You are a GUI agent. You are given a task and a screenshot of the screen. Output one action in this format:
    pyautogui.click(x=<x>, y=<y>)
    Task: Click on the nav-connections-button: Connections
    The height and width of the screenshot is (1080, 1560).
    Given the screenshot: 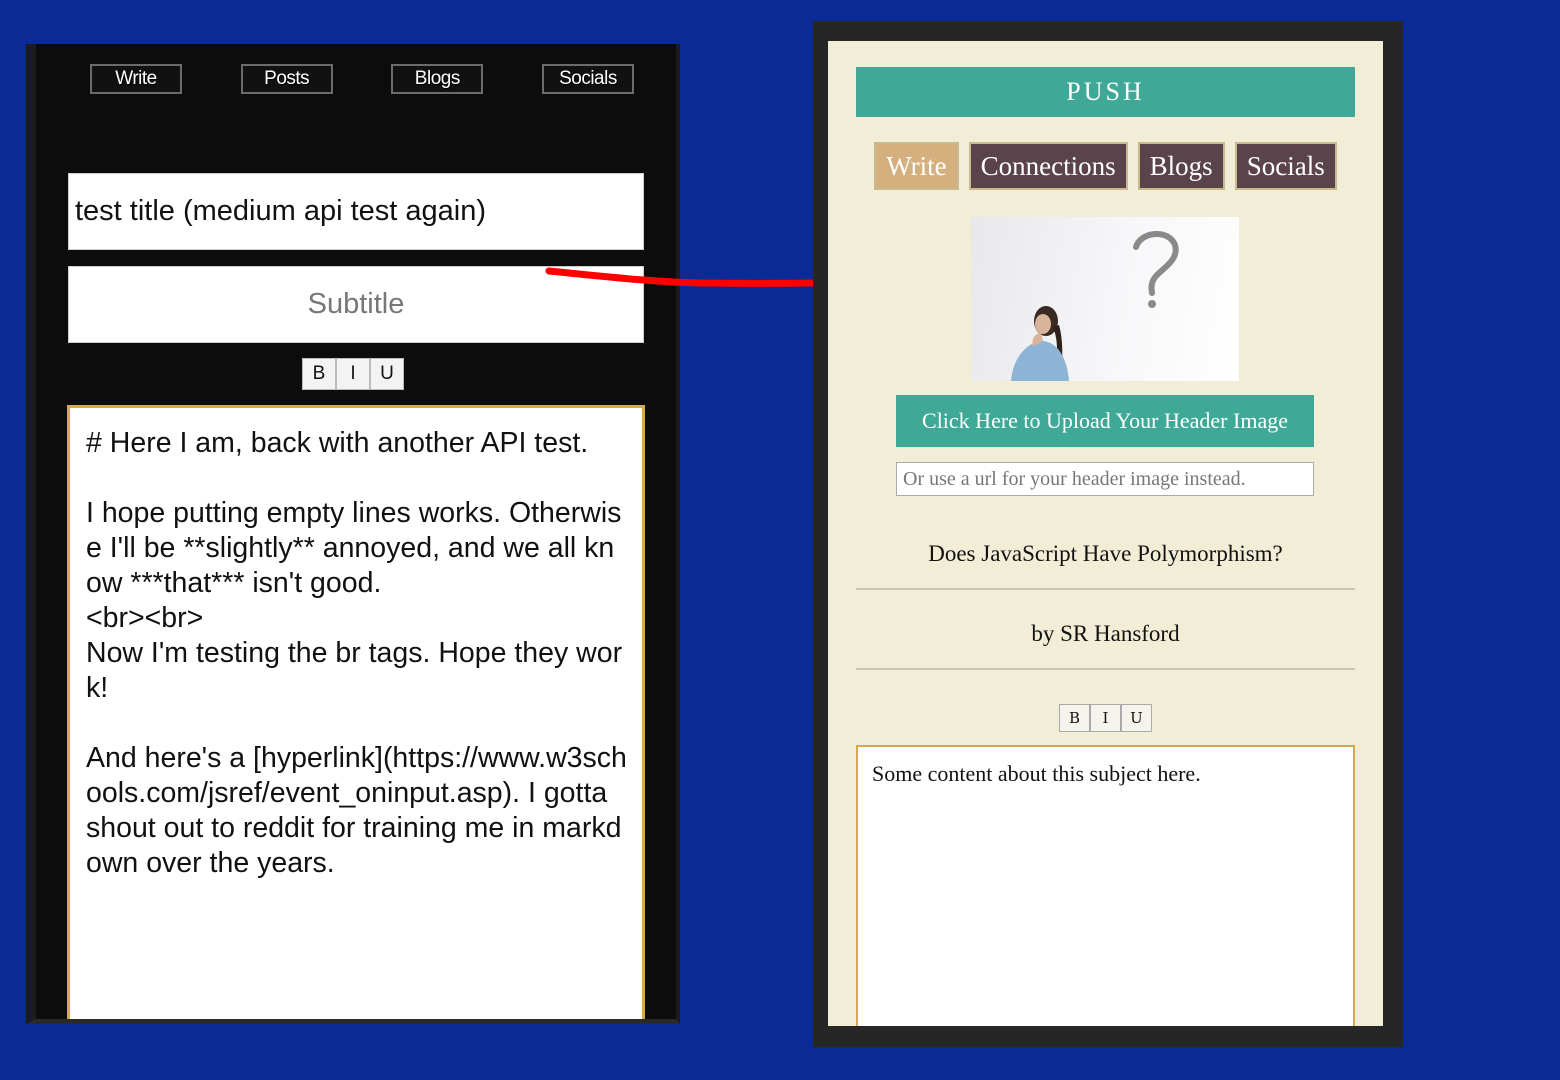 What is the action you would take?
    pyautogui.click(x=1048, y=166)
    